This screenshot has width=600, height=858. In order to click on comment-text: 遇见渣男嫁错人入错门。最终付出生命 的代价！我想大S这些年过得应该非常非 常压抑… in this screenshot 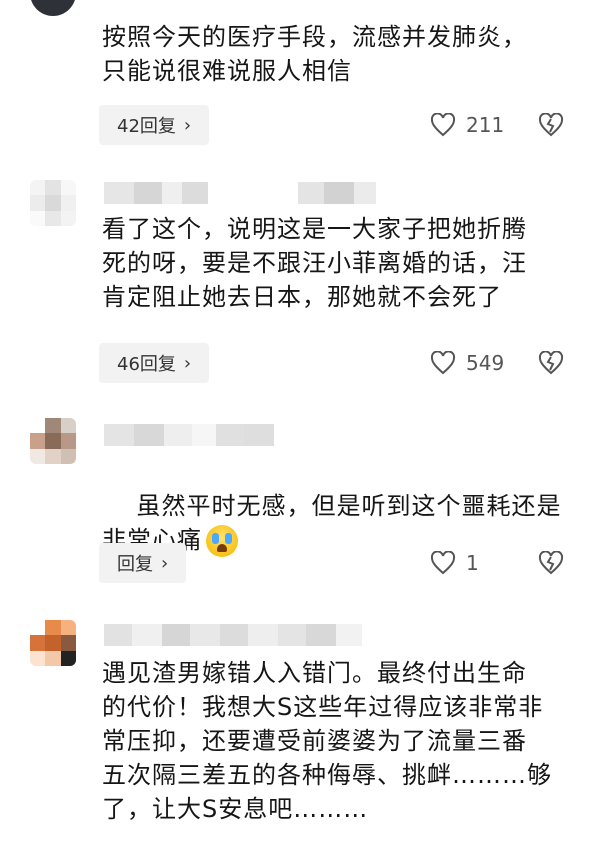, I will do `click(327, 741)`.